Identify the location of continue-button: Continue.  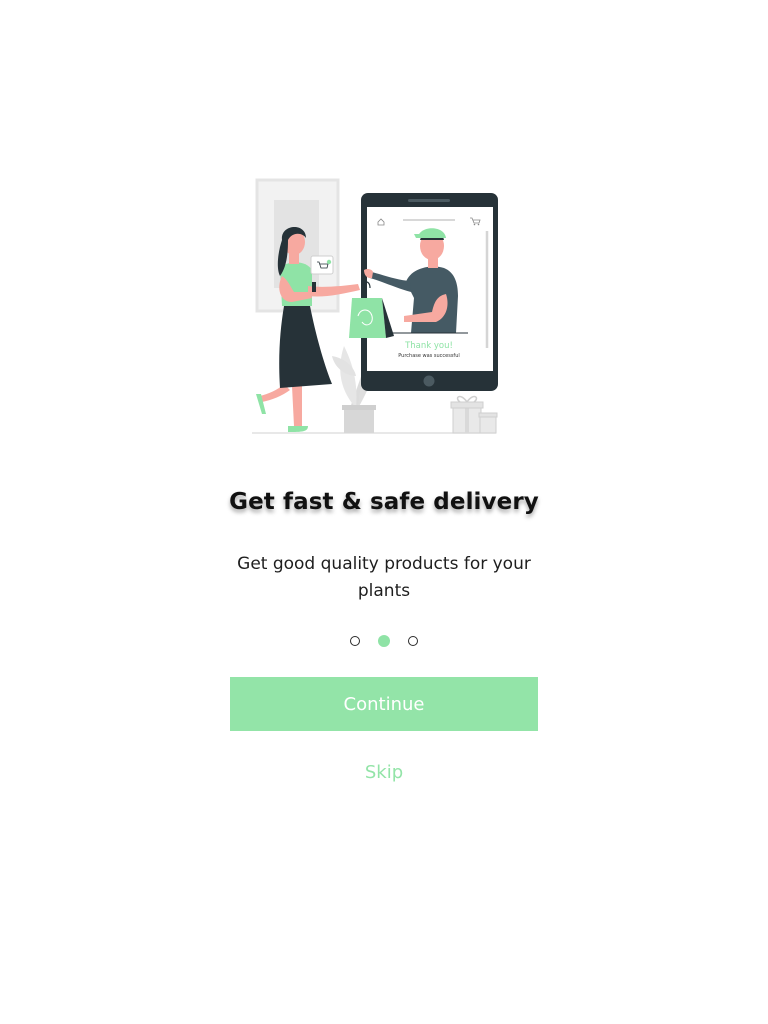
(384, 704).